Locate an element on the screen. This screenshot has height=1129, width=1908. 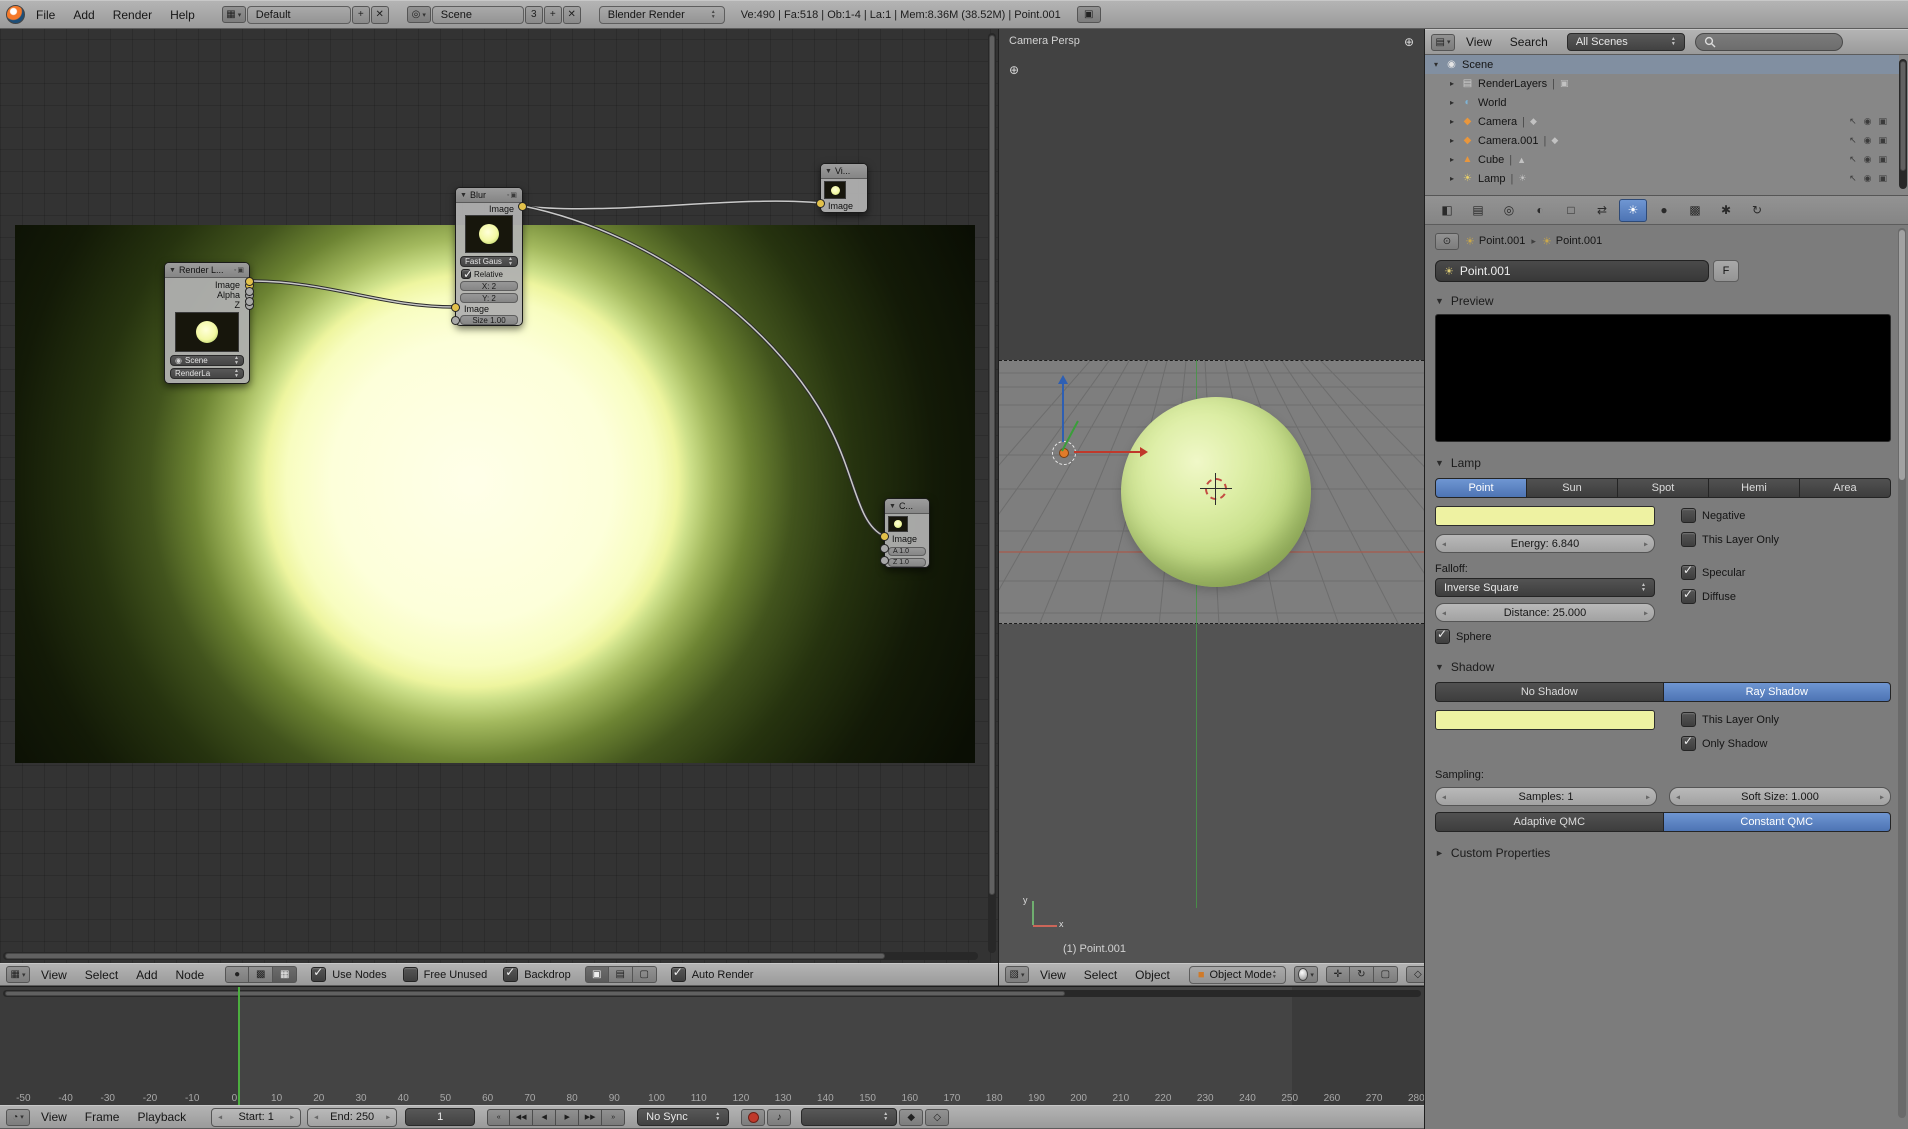
scale-manipulator-icon: ▢ is located at coordinates (1385, 974).